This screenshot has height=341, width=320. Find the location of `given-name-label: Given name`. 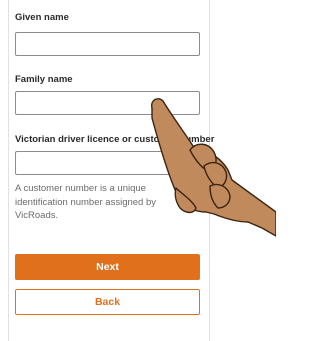

given-name-label: Given name is located at coordinates (42, 17).